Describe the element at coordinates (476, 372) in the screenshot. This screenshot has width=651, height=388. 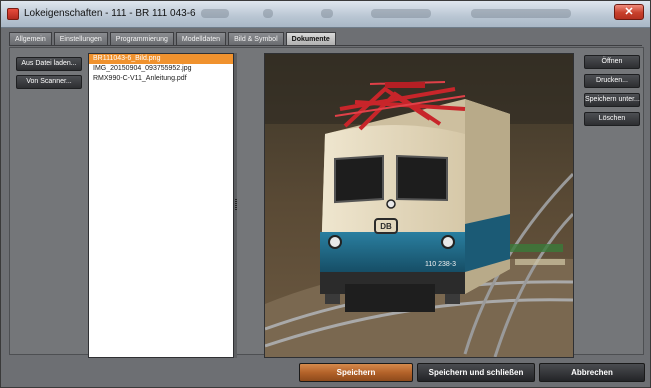
I see `save-and-close-button: Speichern und schließen` at that location.